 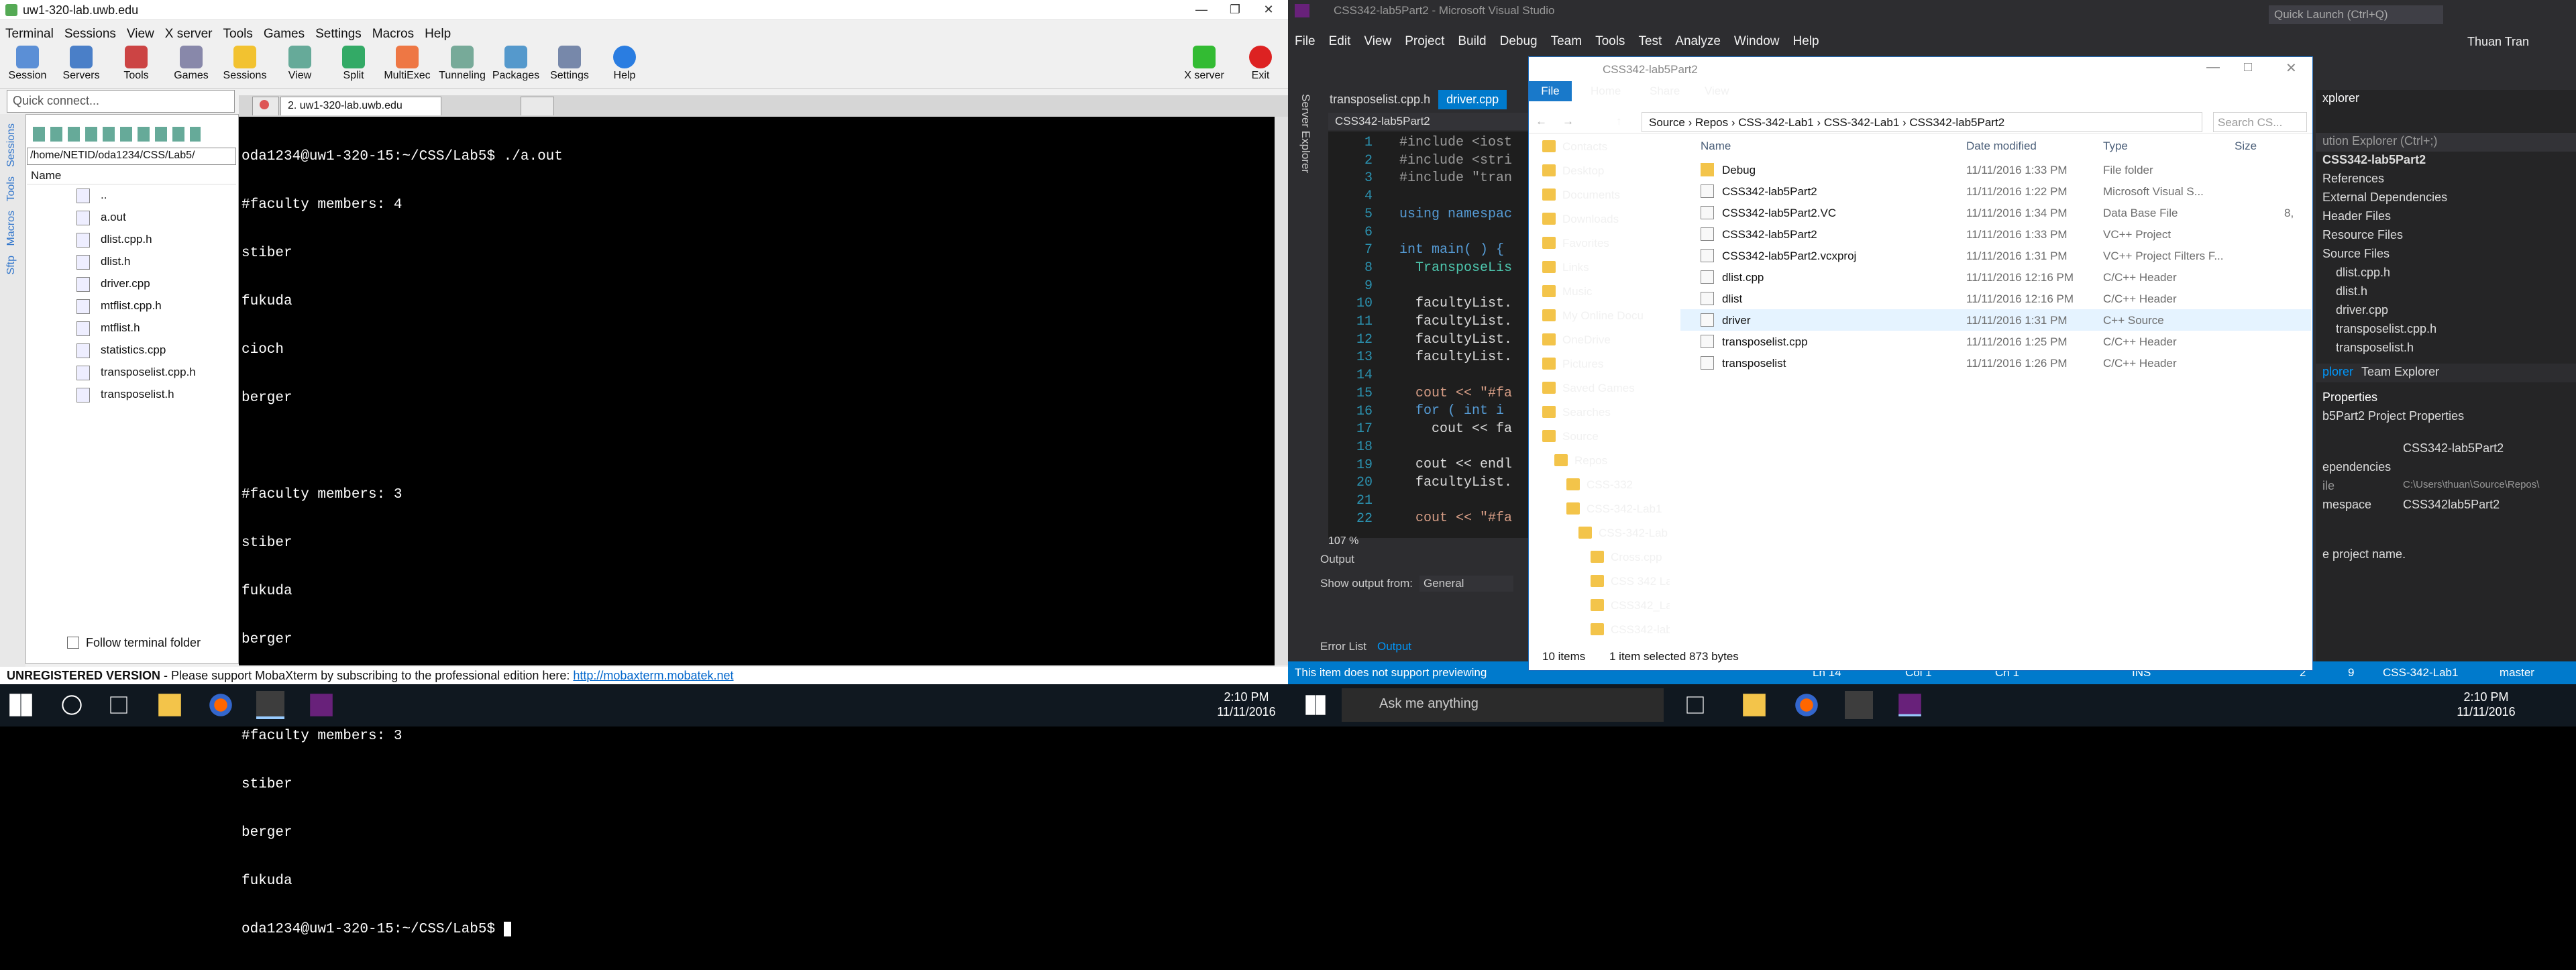 What do you see at coordinates (1665, 91) in the screenshot?
I see `ribbon-share-tab: Share` at bounding box center [1665, 91].